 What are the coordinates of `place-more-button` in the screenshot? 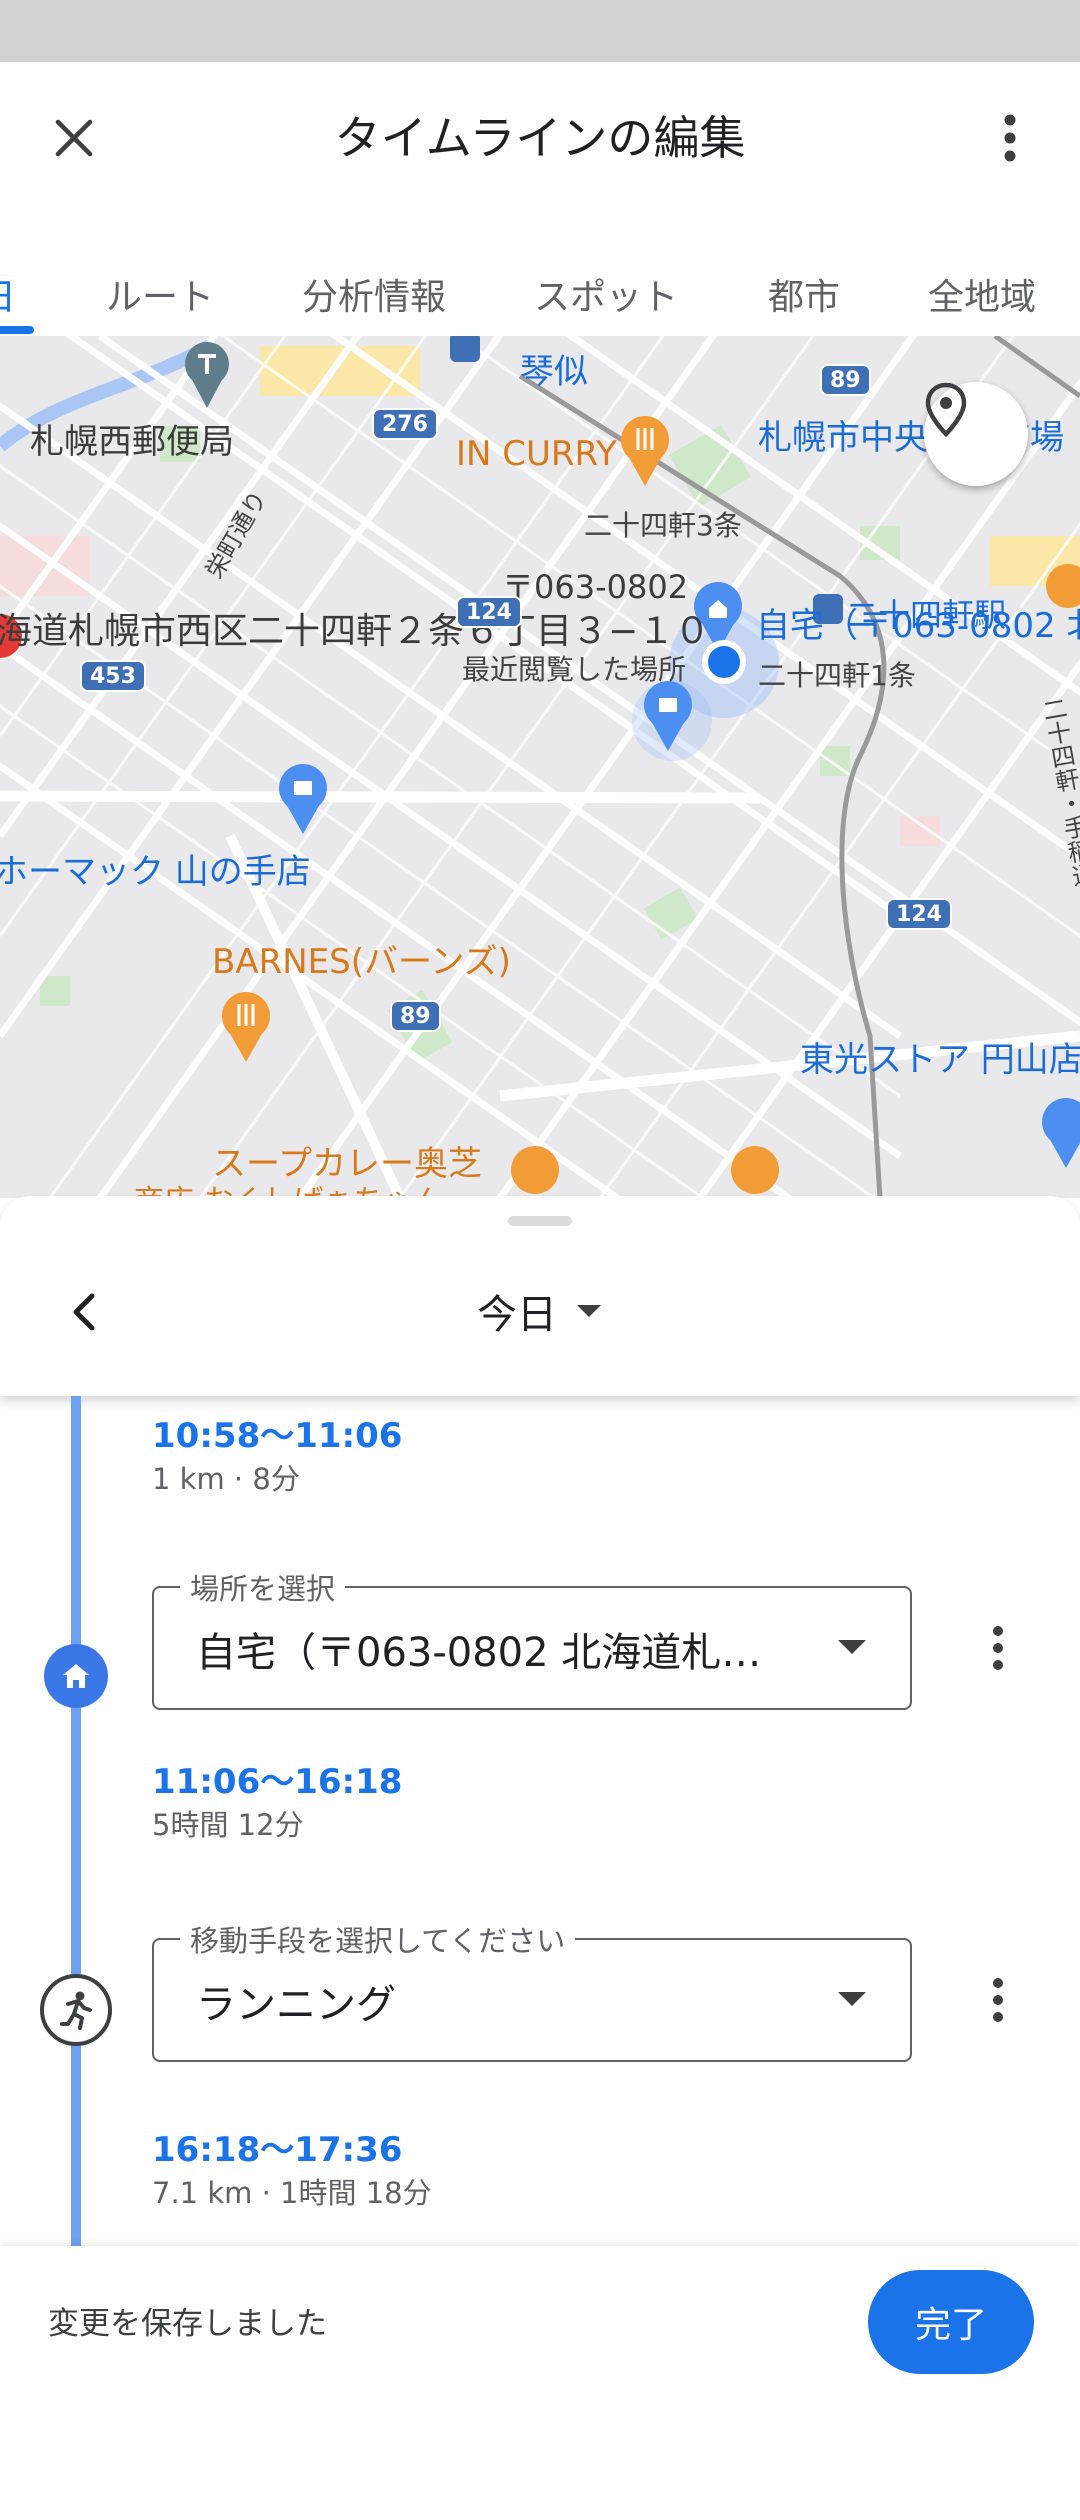 It's located at (998, 1648).